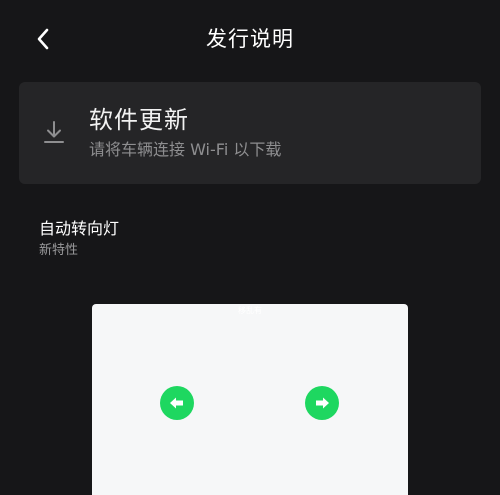 The width and height of the screenshot is (500, 495). I want to click on page-title: 发行说明, so click(250, 39).